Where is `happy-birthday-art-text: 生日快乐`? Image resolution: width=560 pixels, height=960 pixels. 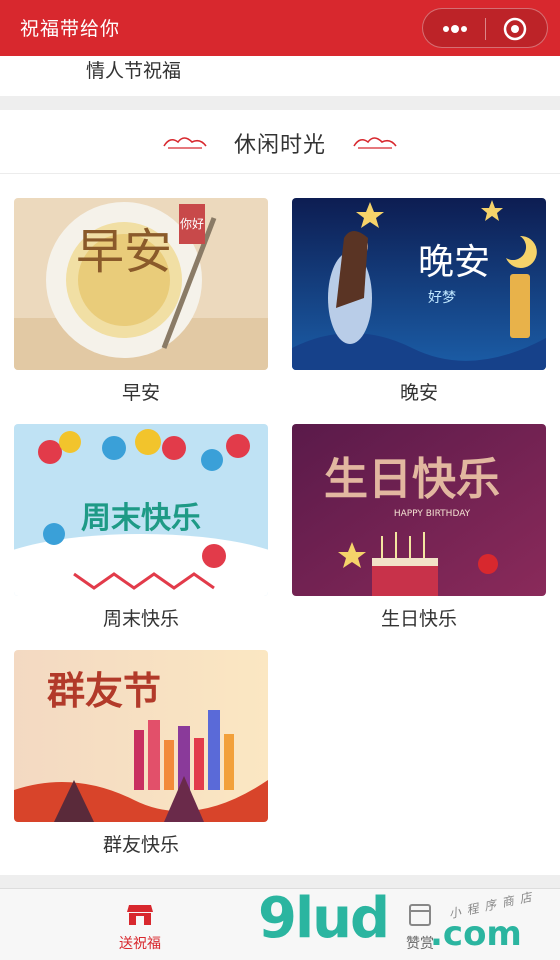 happy-birthday-art-text: 生日快乐 is located at coordinates (412, 479).